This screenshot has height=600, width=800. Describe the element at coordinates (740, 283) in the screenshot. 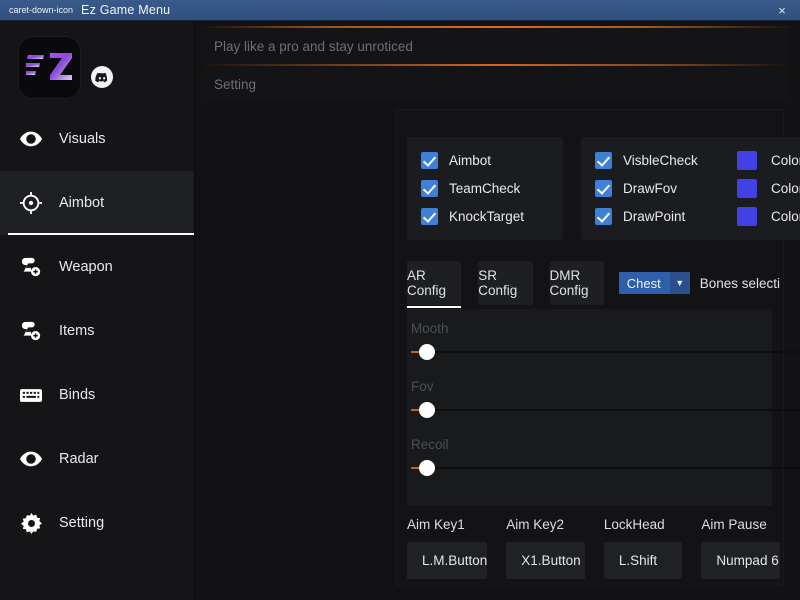

I see `bones-label: Bones selecti` at that location.